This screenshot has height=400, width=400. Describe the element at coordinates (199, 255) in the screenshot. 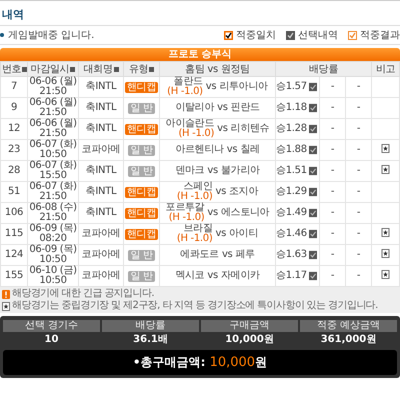

I see `home-team: 에콰도르` at that location.